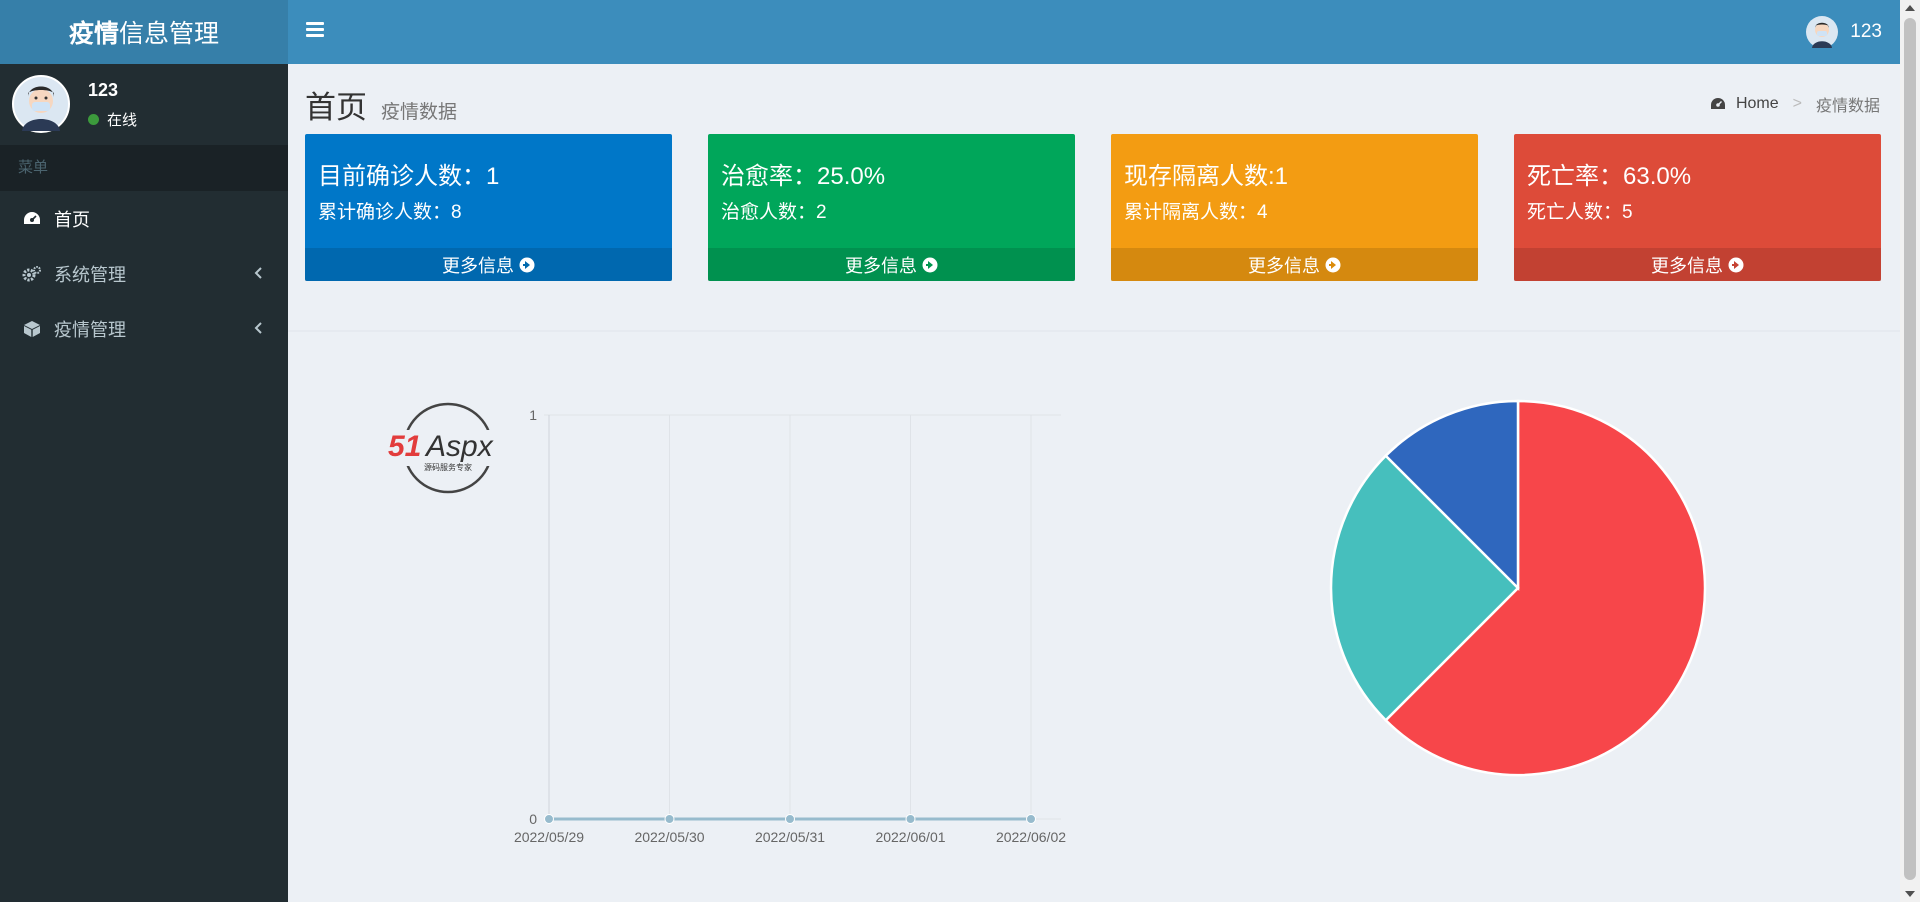 The image size is (1920, 902). I want to click on info-box-detail: 治愈人数：2, so click(774, 212).